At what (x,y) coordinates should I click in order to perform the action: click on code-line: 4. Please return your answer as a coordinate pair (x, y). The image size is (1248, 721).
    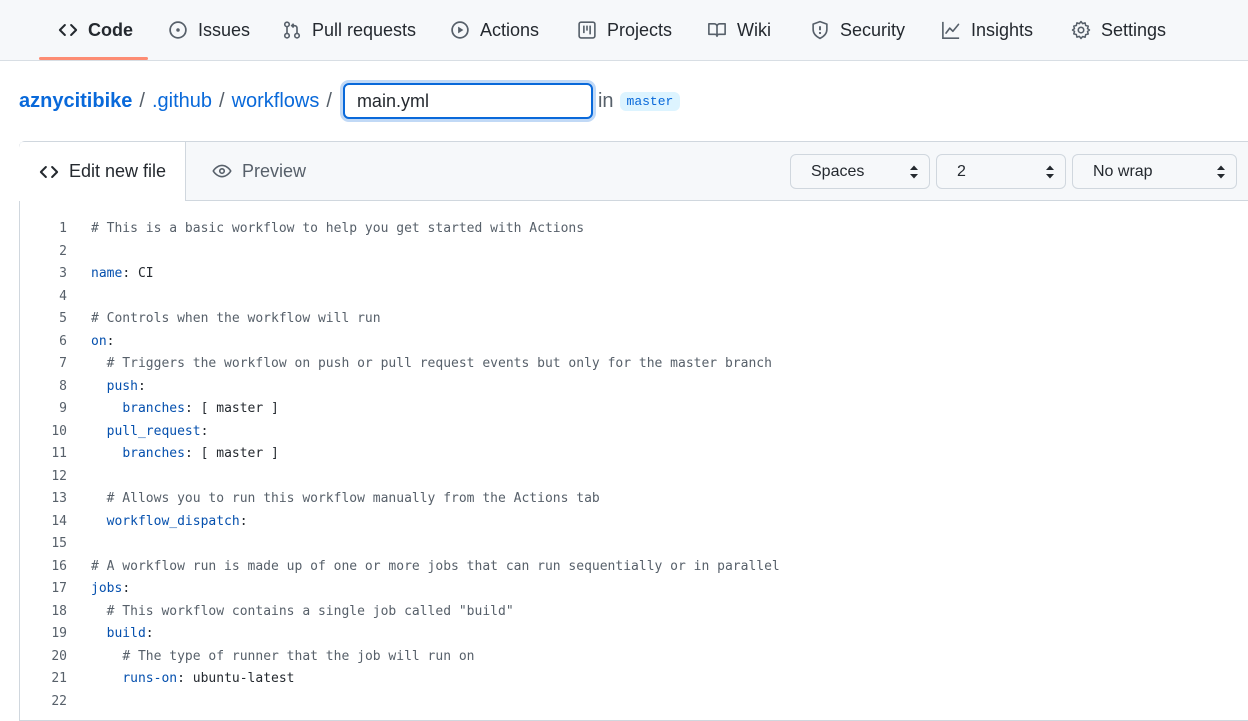
    Looking at the image, I should click on (634, 297).